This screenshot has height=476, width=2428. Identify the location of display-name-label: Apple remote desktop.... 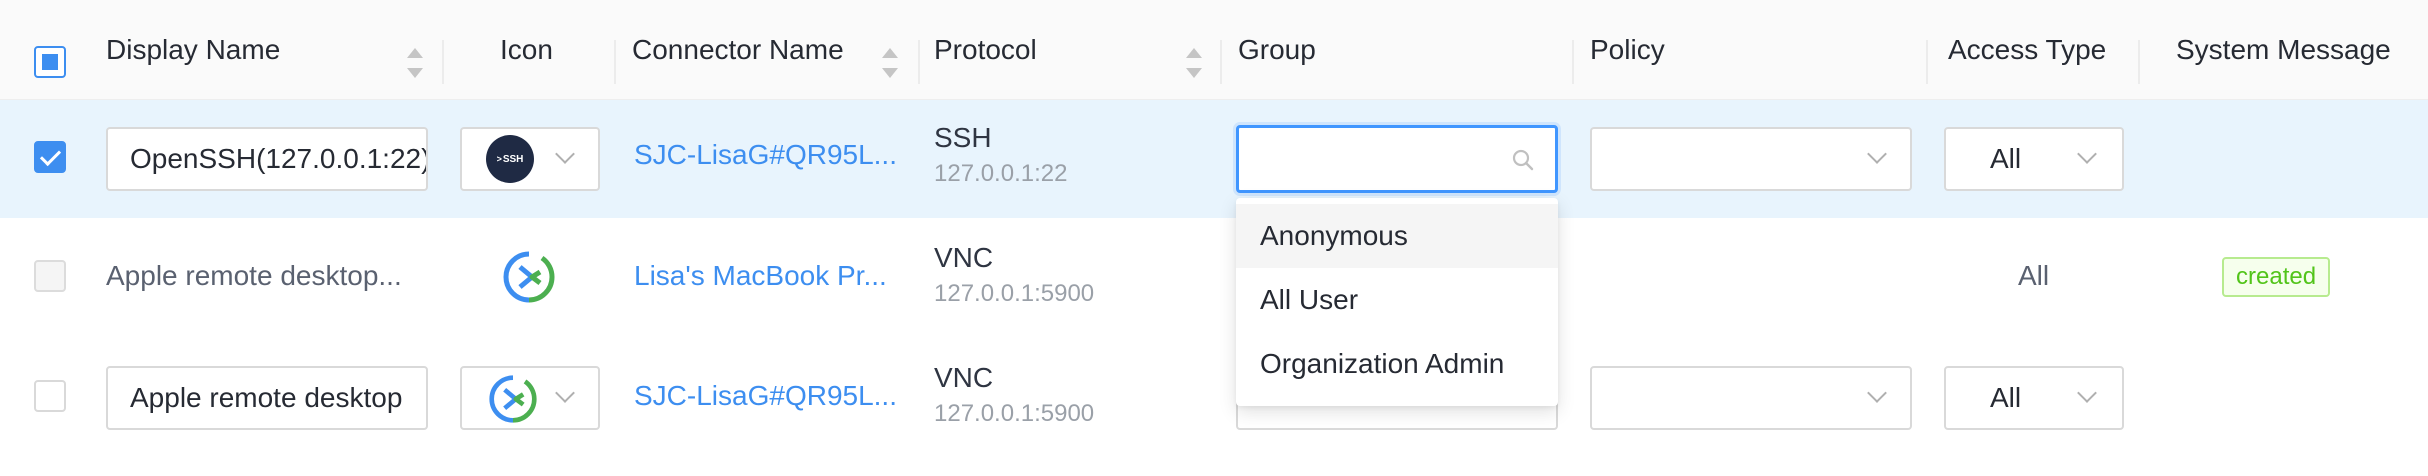
(254, 275).